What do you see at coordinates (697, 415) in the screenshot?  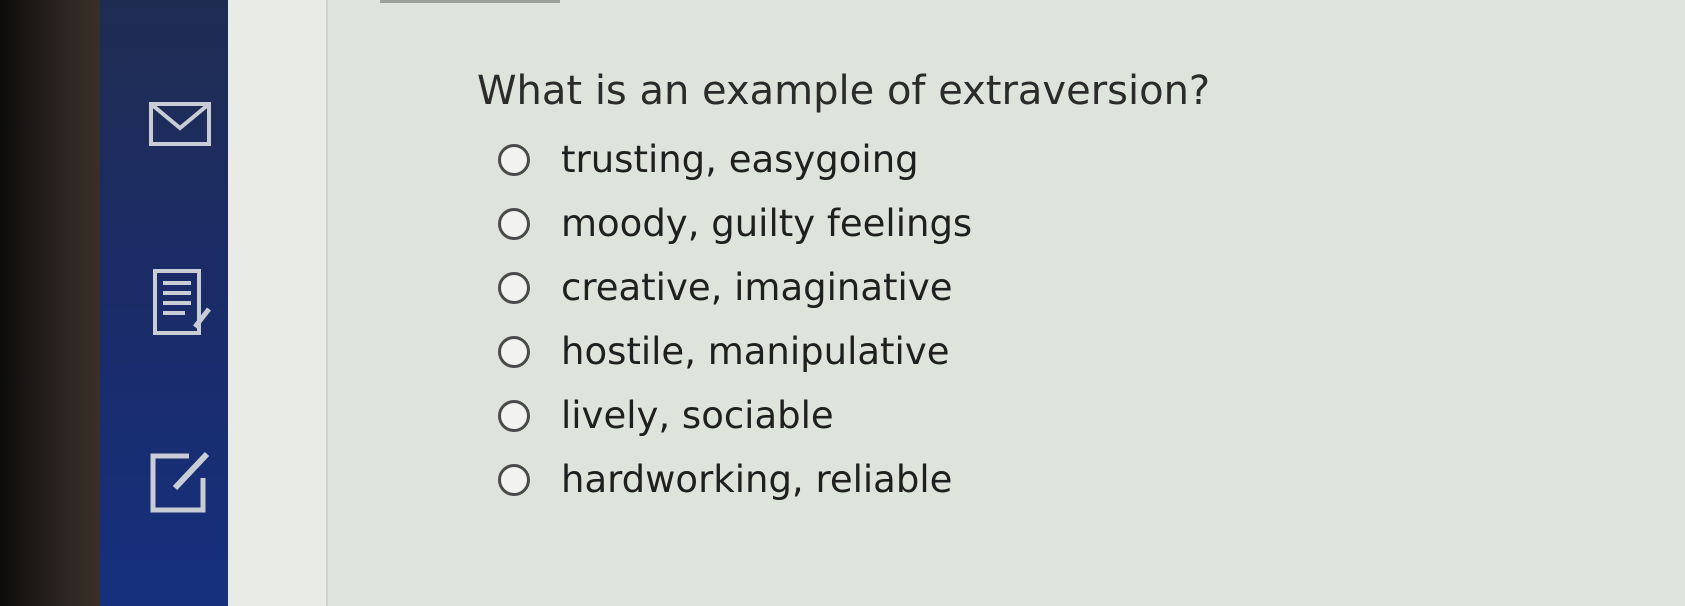 I see `option-label: lively, sociable` at bounding box center [697, 415].